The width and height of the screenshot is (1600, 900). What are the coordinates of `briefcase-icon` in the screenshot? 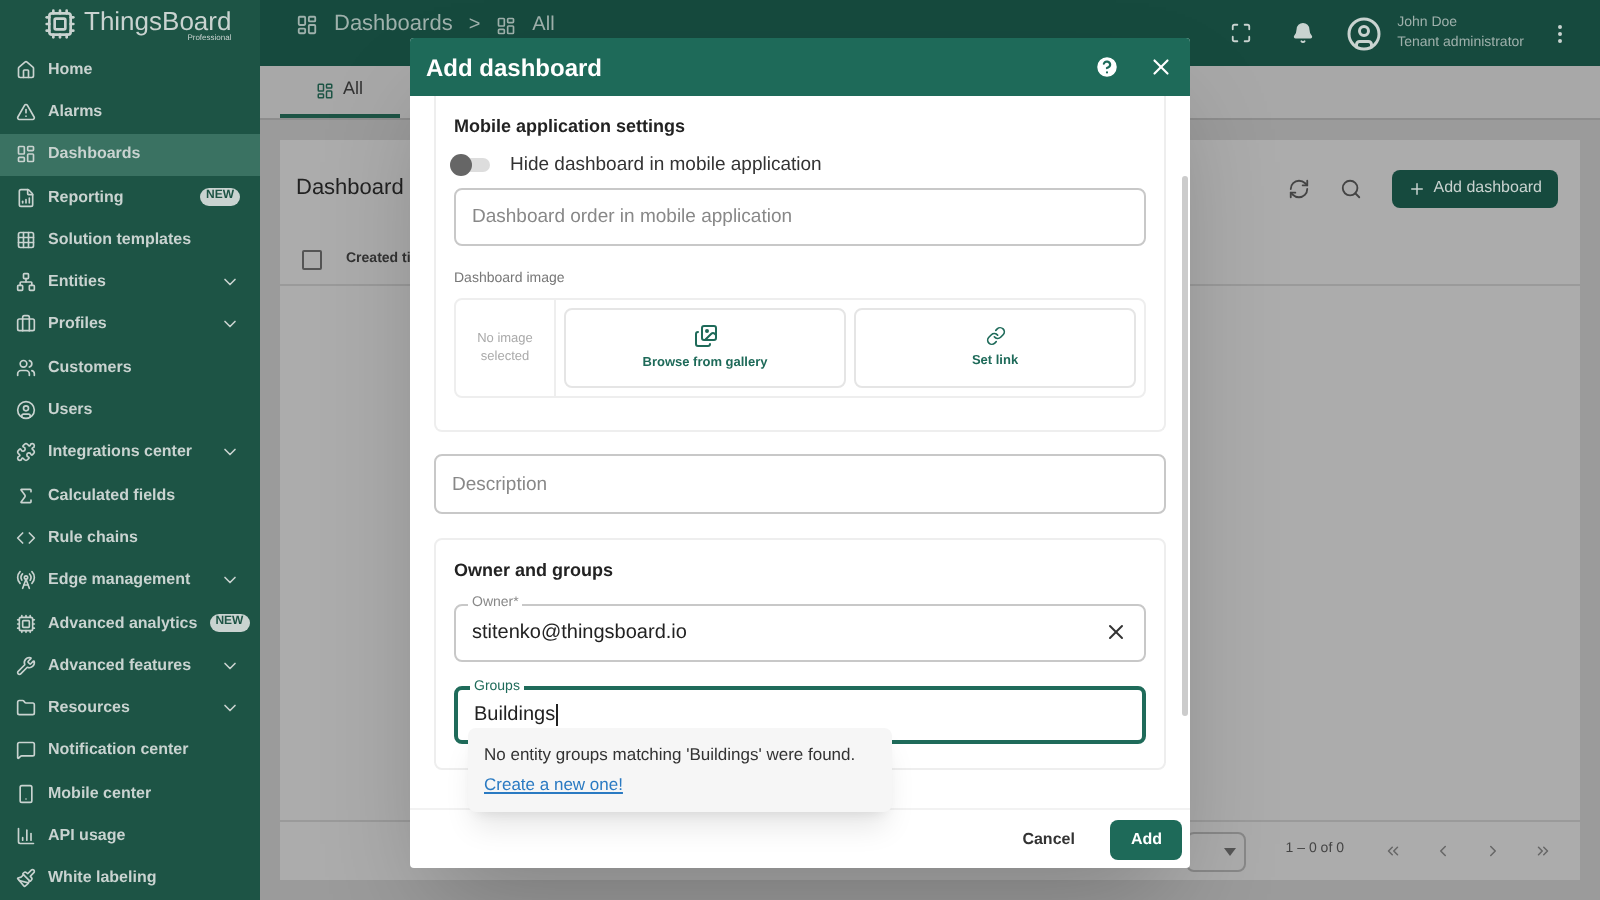 It's located at (26, 324).